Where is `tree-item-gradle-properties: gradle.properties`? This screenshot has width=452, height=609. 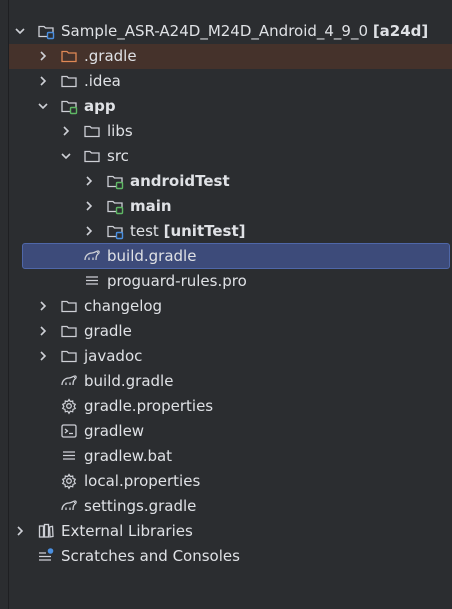 tree-item-gradle-properties: gradle.properties is located at coordinates (230, 406).